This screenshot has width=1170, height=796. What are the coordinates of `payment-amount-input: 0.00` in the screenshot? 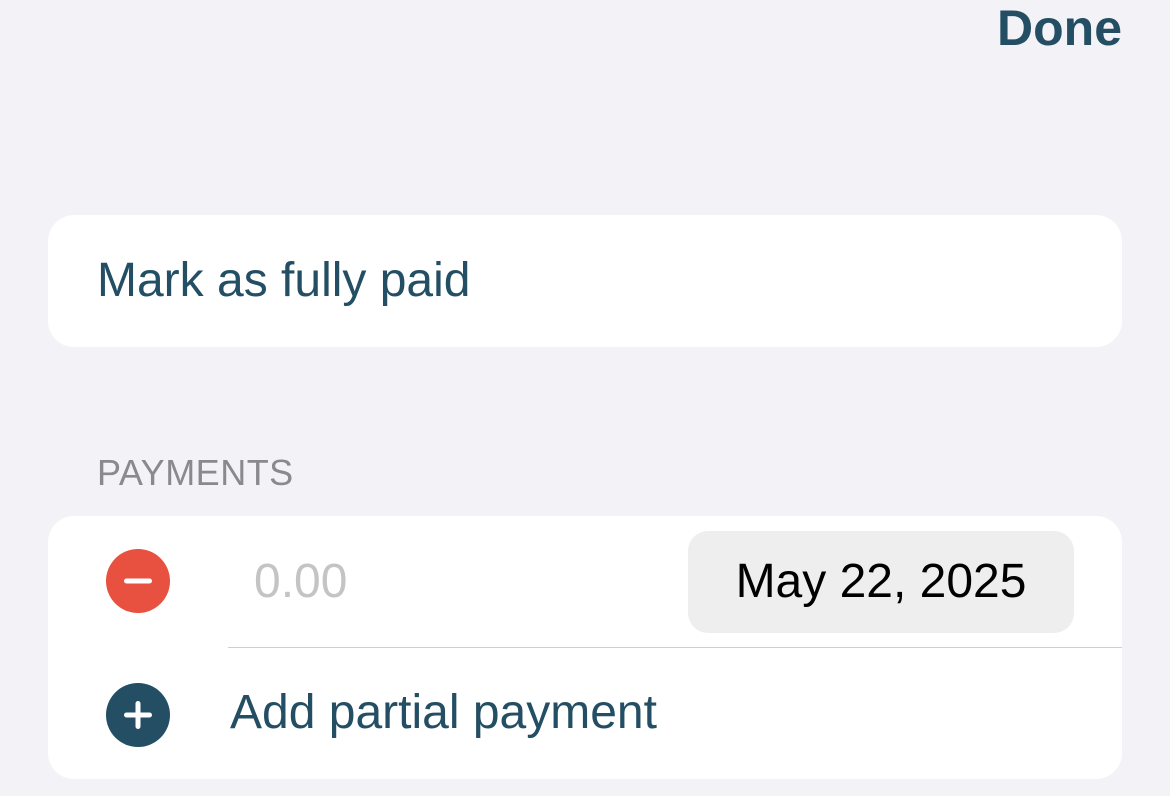 It's located at (444, 582).